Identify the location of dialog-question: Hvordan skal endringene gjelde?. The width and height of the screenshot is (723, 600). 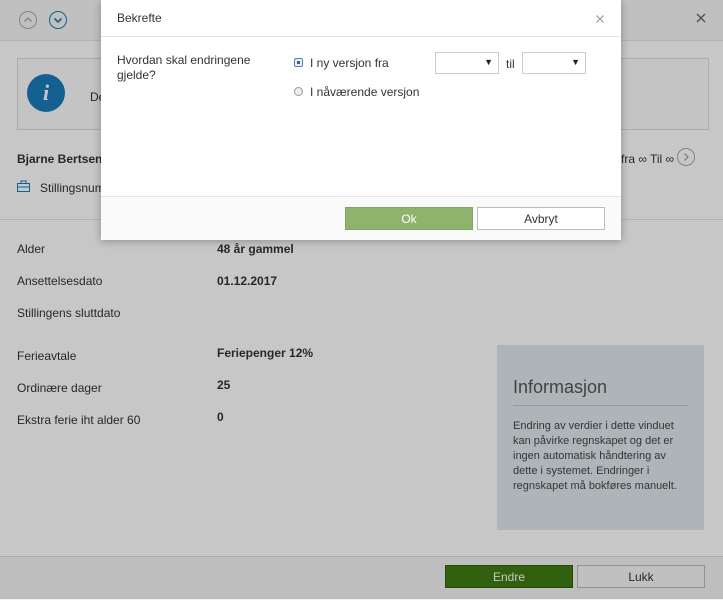
(184, 67).